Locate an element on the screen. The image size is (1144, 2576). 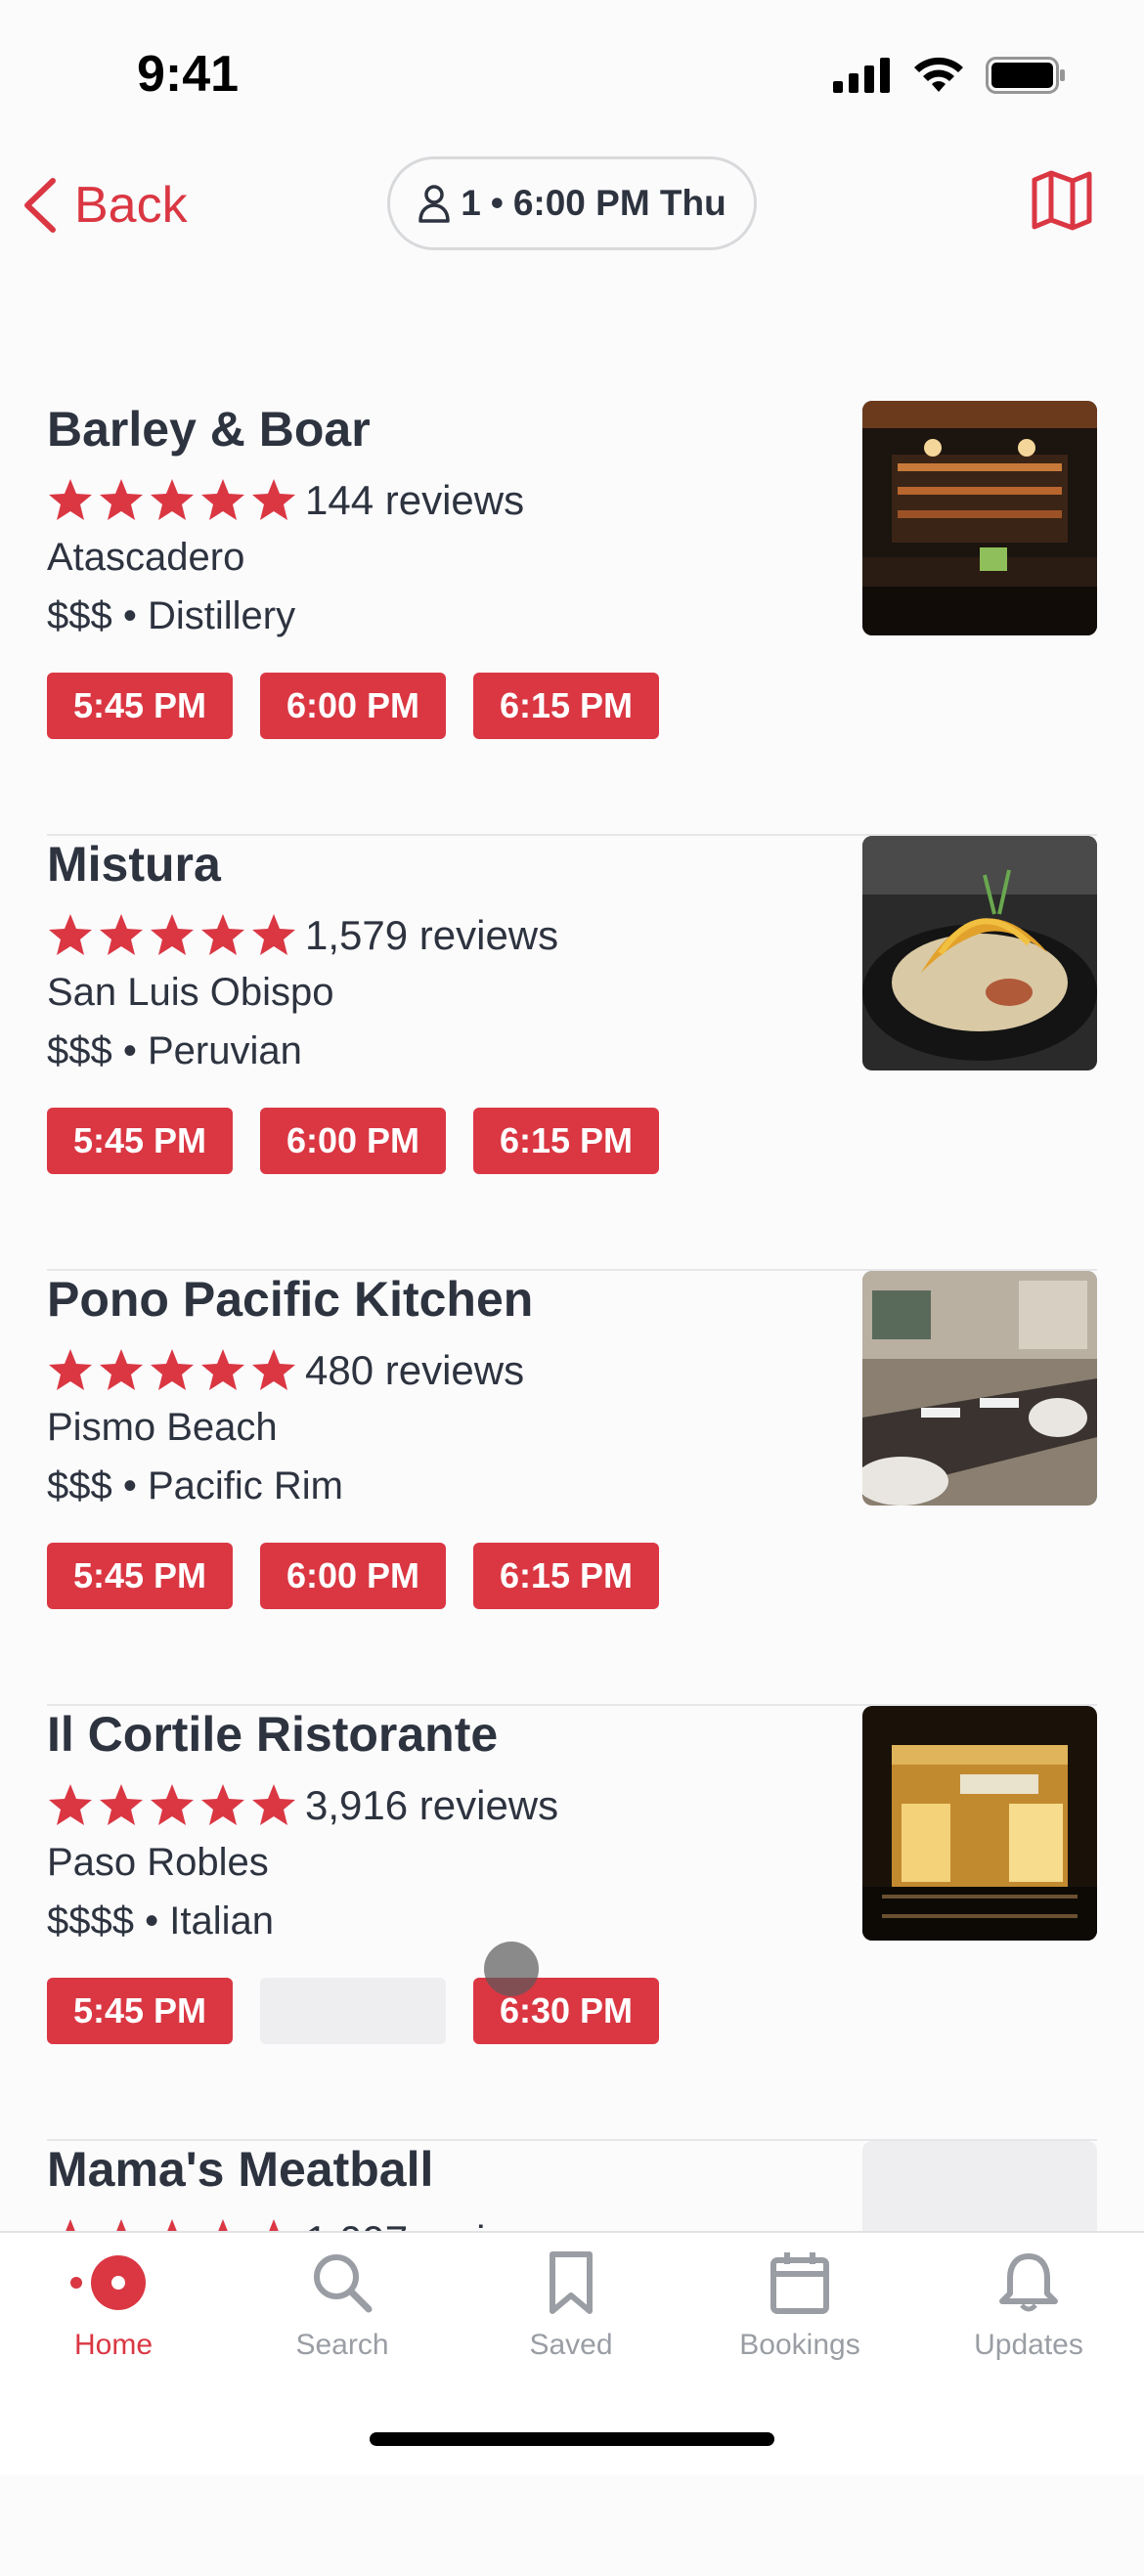
restaurant-name: Il Cortile Ristorante is located at coordinates (272, 1734).